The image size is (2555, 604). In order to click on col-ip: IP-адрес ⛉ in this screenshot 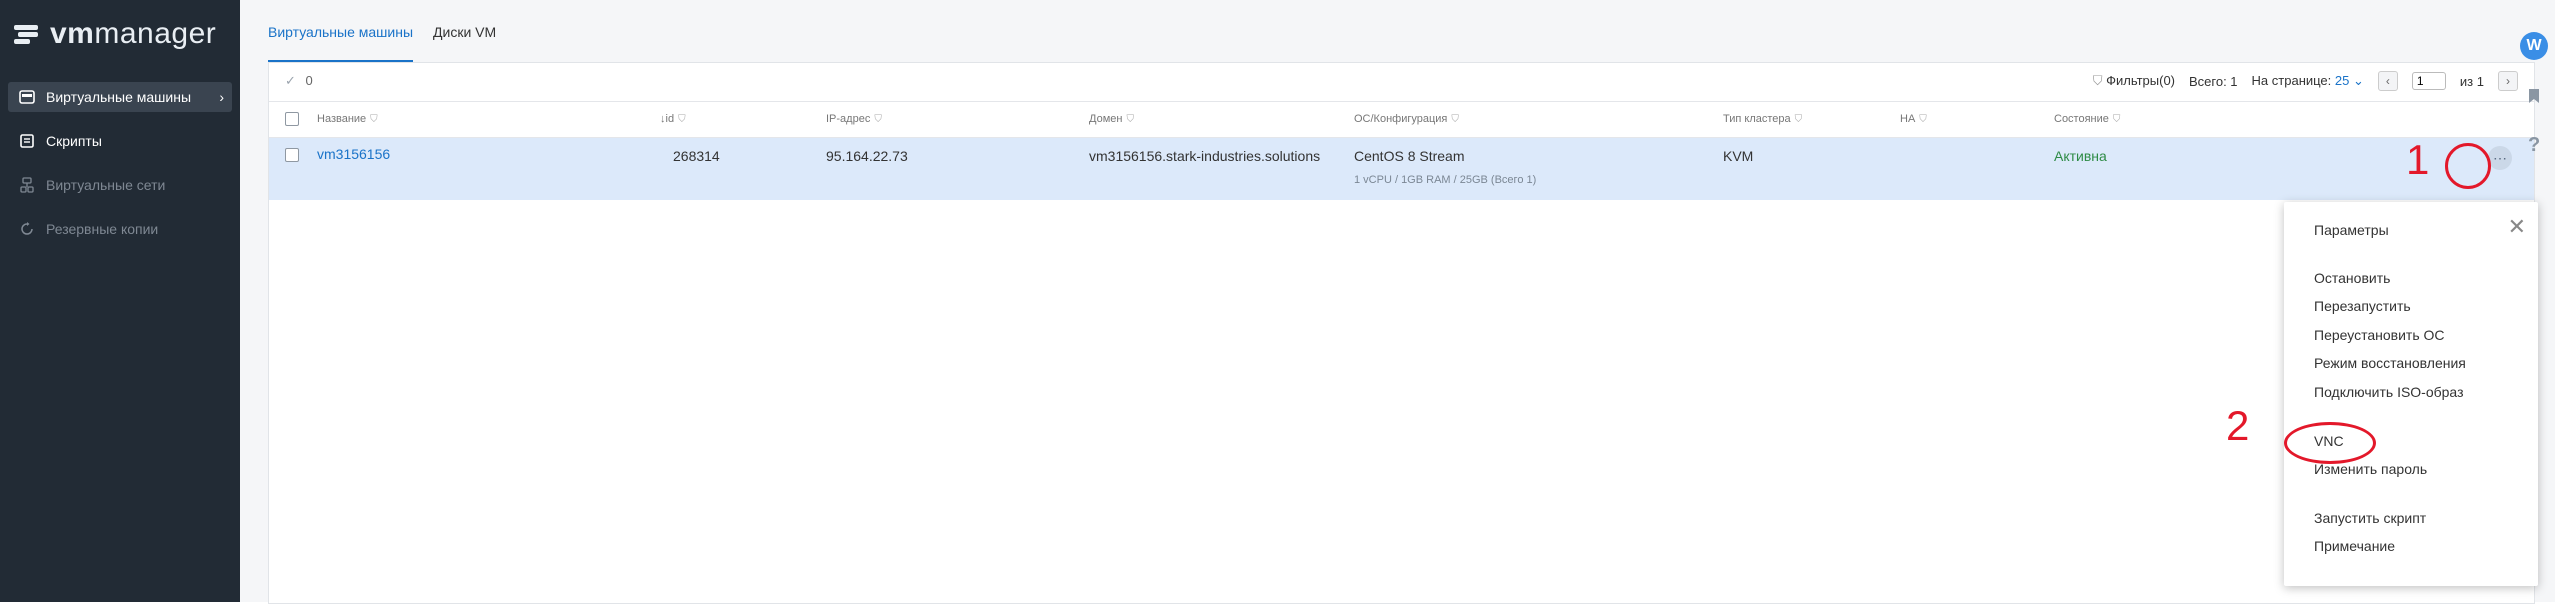, I will do `click(854, 119)`.